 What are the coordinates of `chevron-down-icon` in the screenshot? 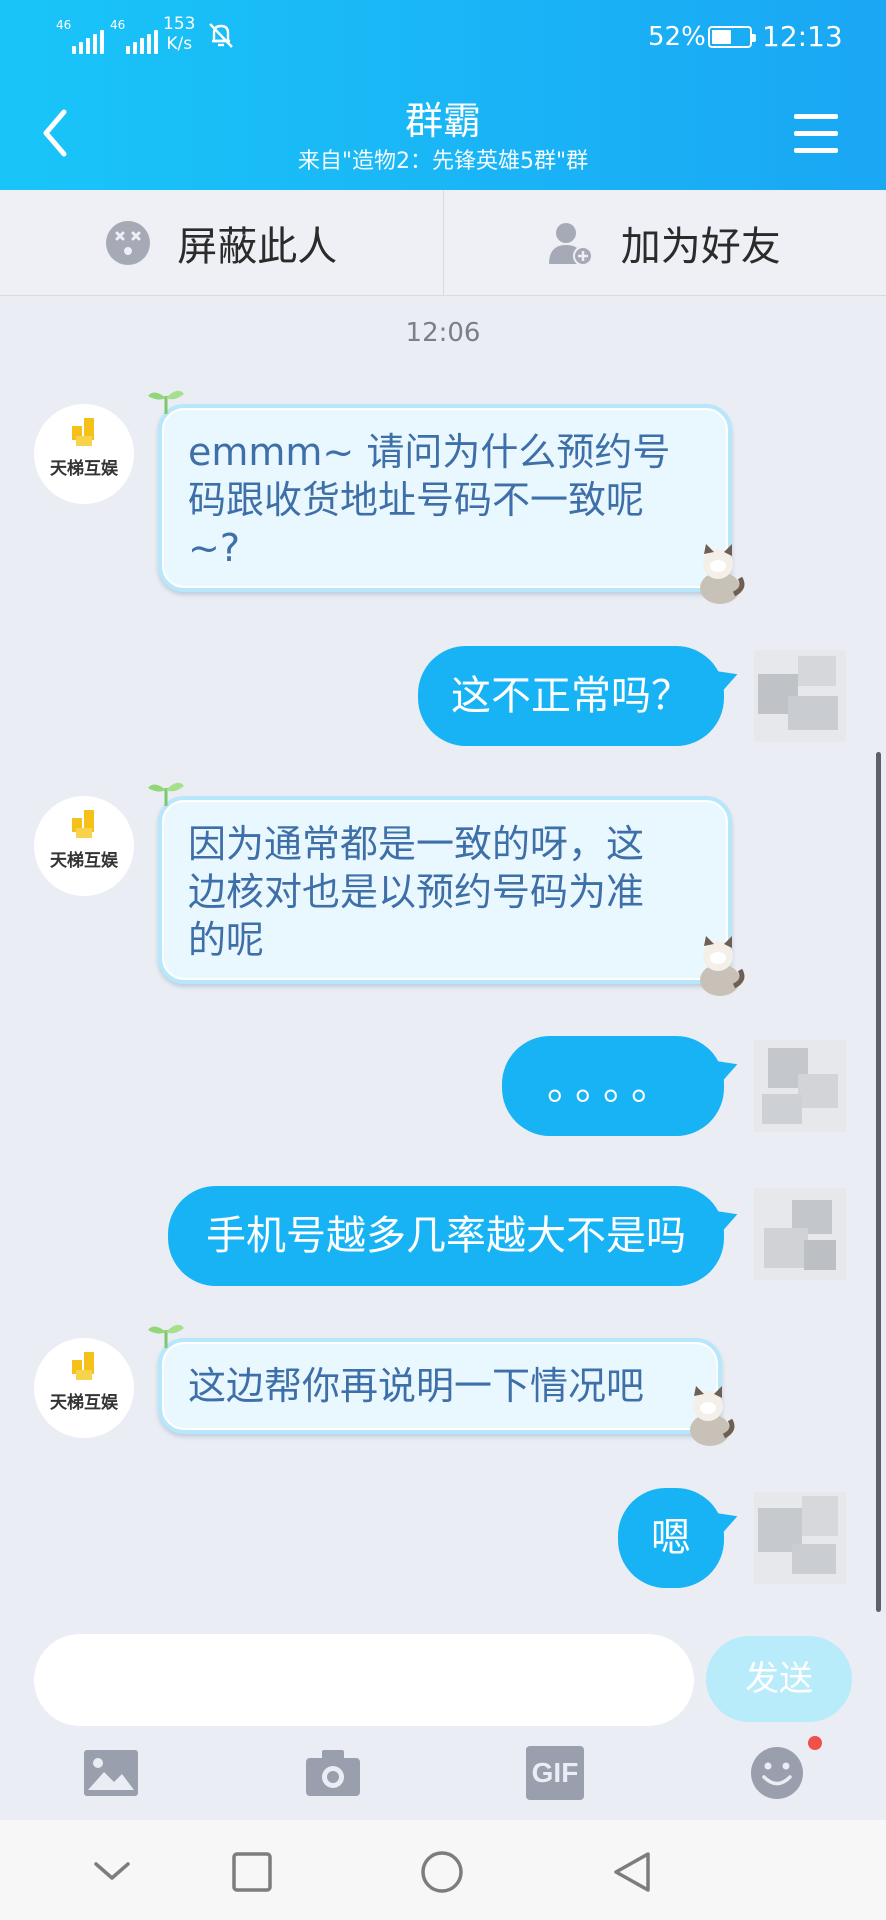 It's located at (112, 1872).